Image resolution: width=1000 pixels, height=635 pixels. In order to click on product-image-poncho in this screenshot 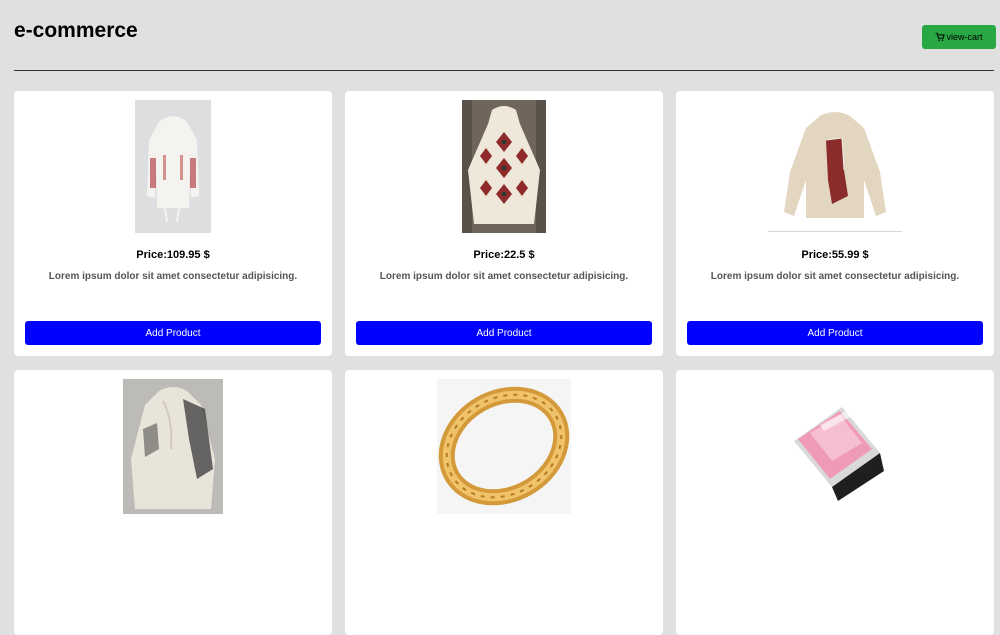, I will do `click(504, 166)`.